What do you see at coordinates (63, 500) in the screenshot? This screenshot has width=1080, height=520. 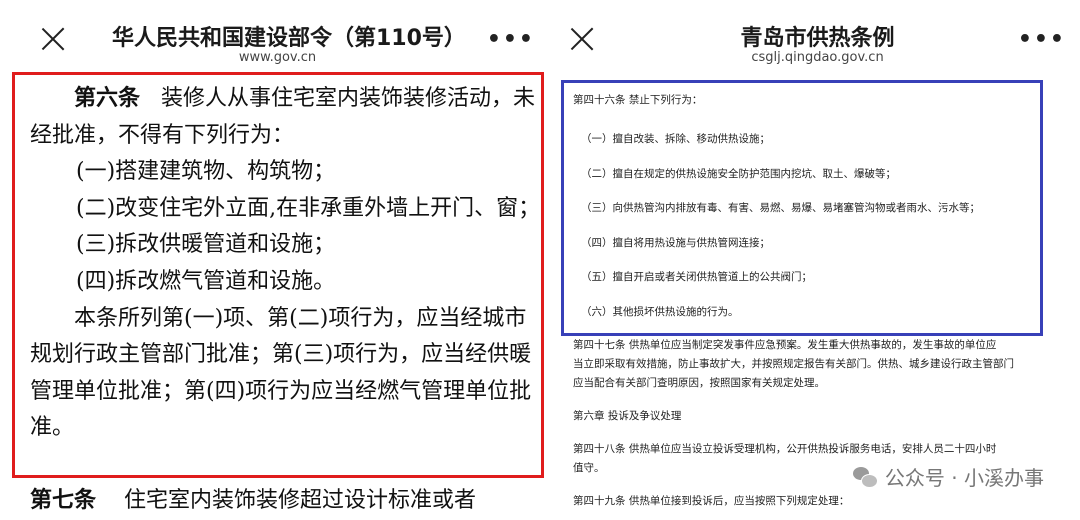 I see `article-heading: 第七条` at bounding box center [63, 500].